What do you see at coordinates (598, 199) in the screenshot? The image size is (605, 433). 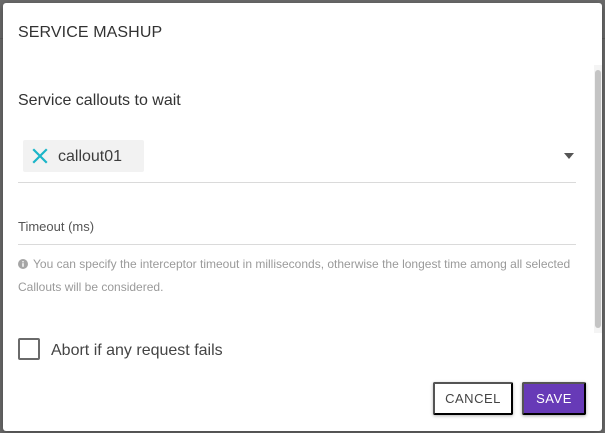 I see `scrollbar-thumb` at bounding box center [598, 199].